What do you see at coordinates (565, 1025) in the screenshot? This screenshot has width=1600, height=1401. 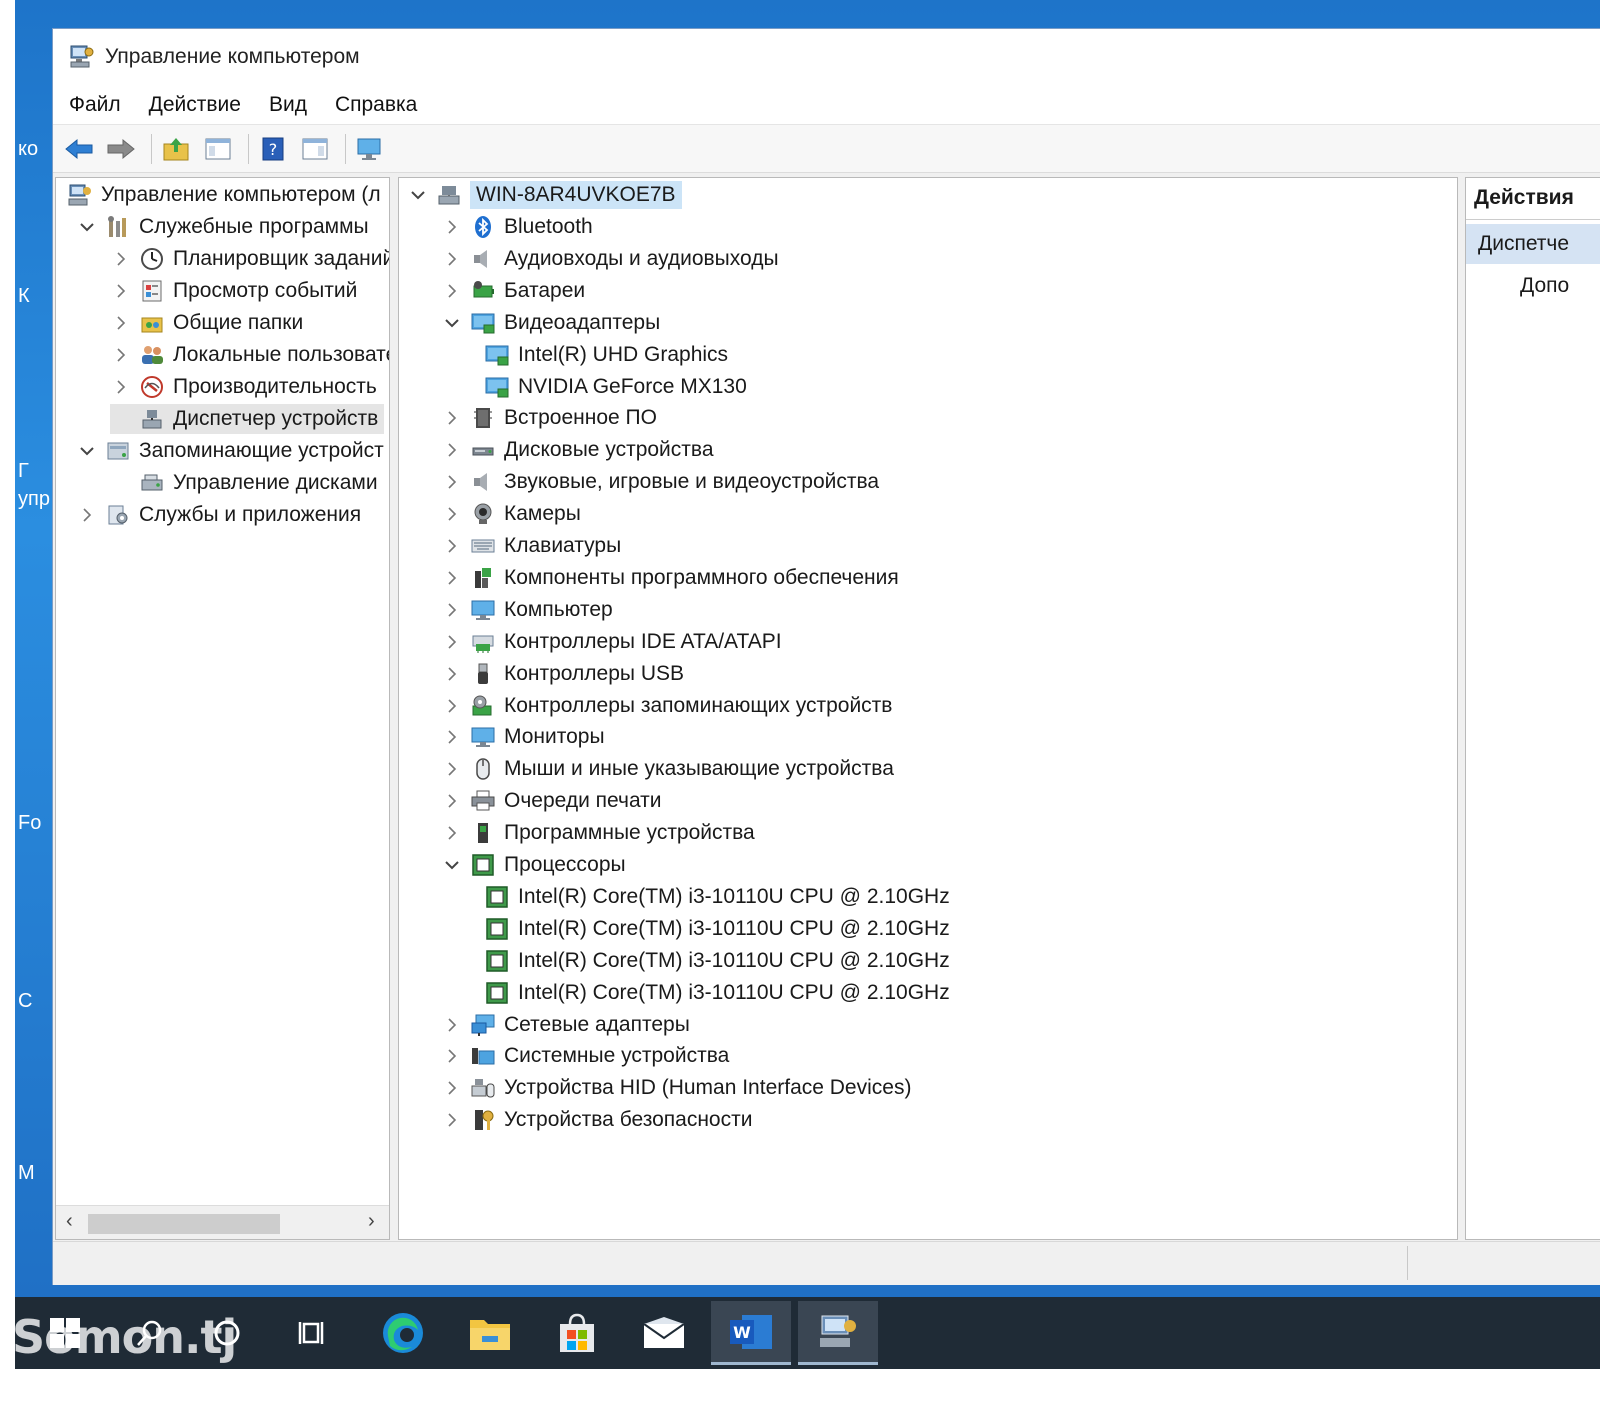 I see `device-category: Сетевые адаптеры` at bounding box center [565, 1025].